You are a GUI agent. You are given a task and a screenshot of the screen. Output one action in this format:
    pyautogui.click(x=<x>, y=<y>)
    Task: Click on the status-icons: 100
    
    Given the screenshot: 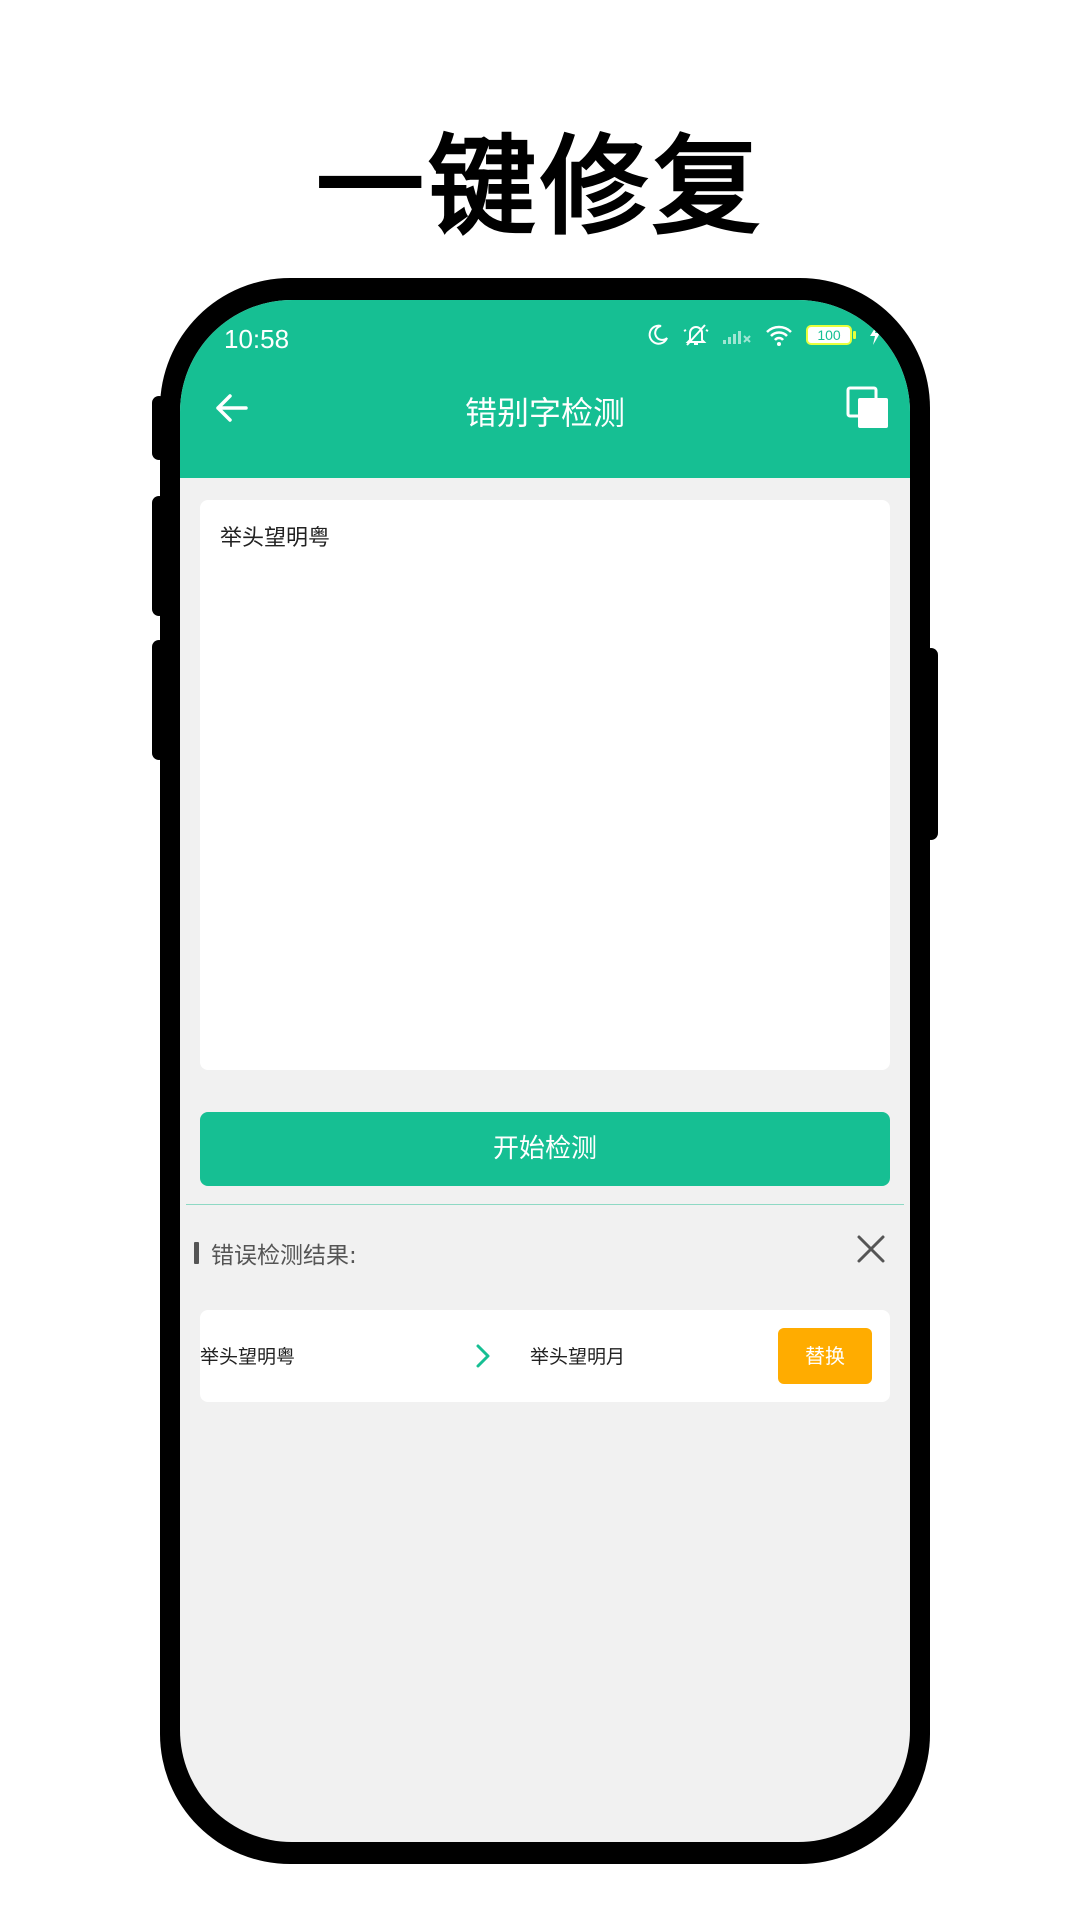 What is the action you would take?
    pyautogui.click(x=764, y=335)
    